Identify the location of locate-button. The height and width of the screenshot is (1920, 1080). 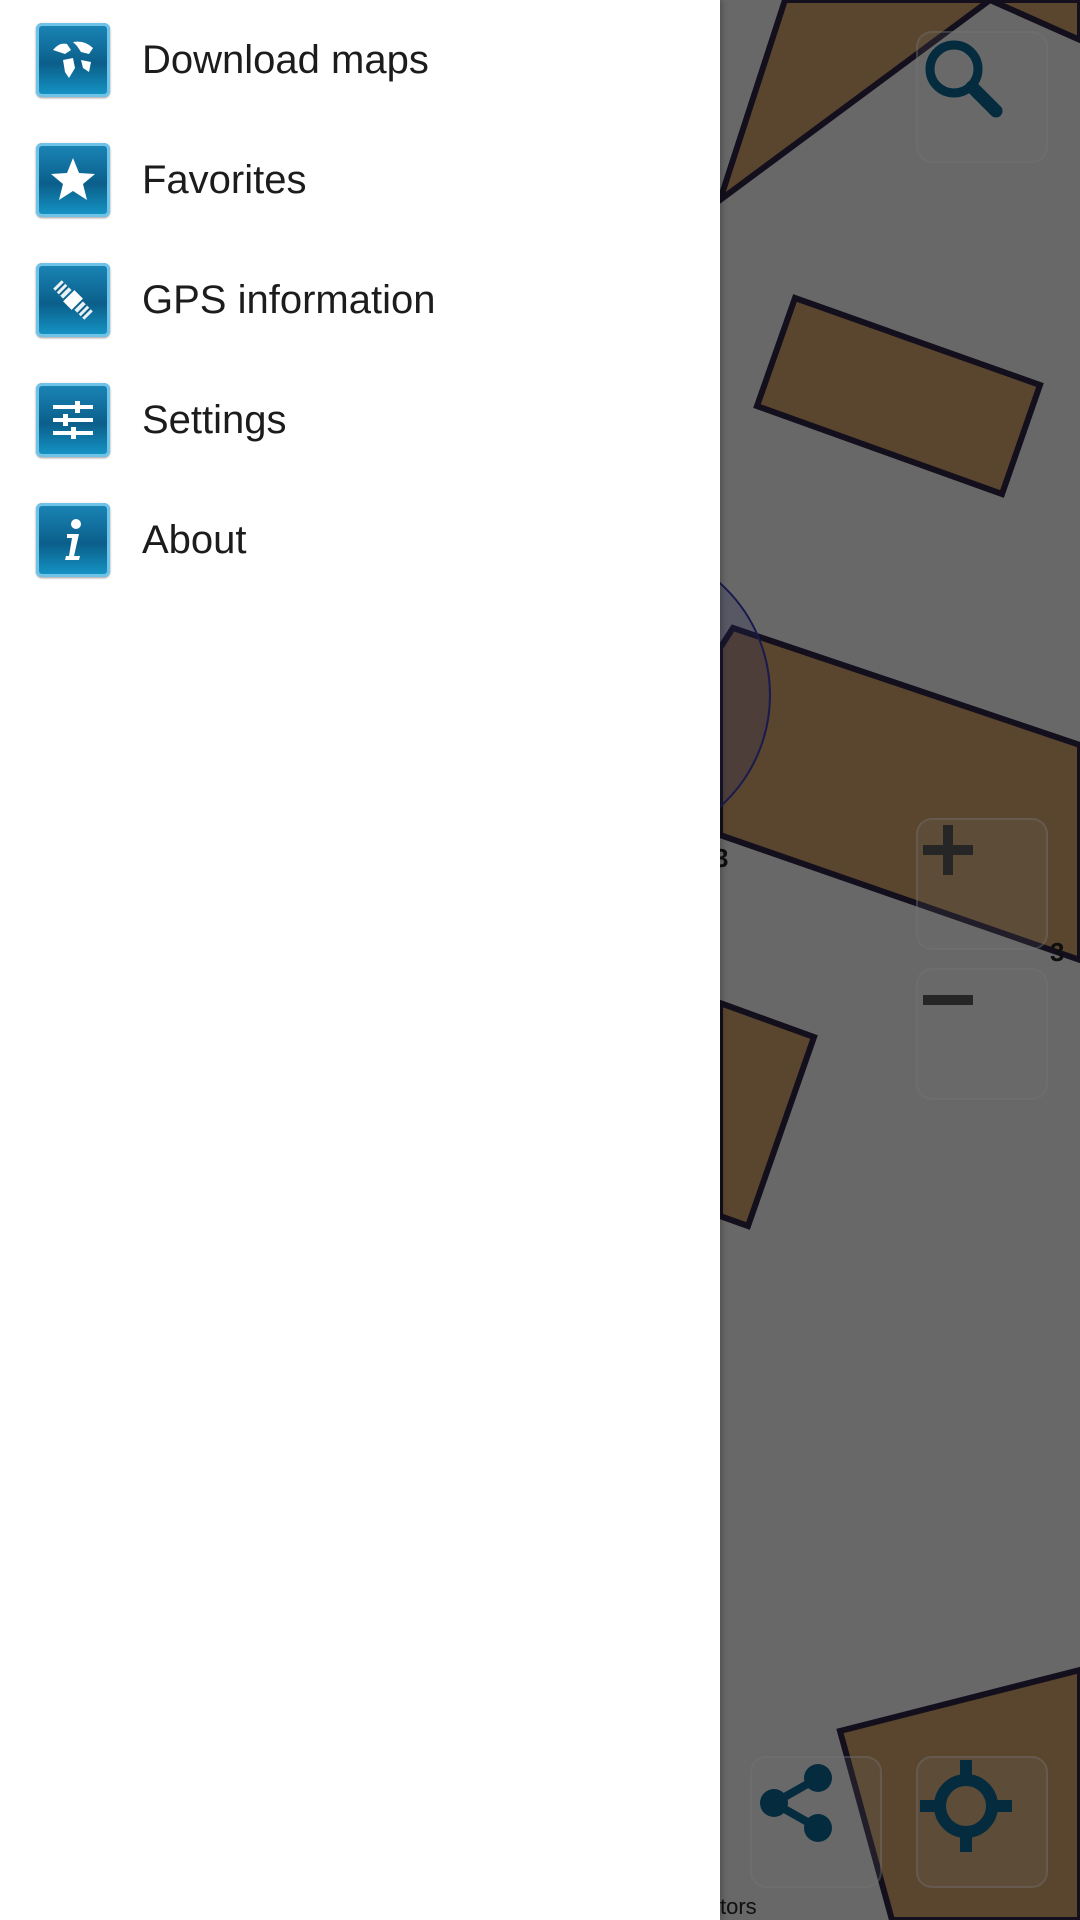
(982, 1822).